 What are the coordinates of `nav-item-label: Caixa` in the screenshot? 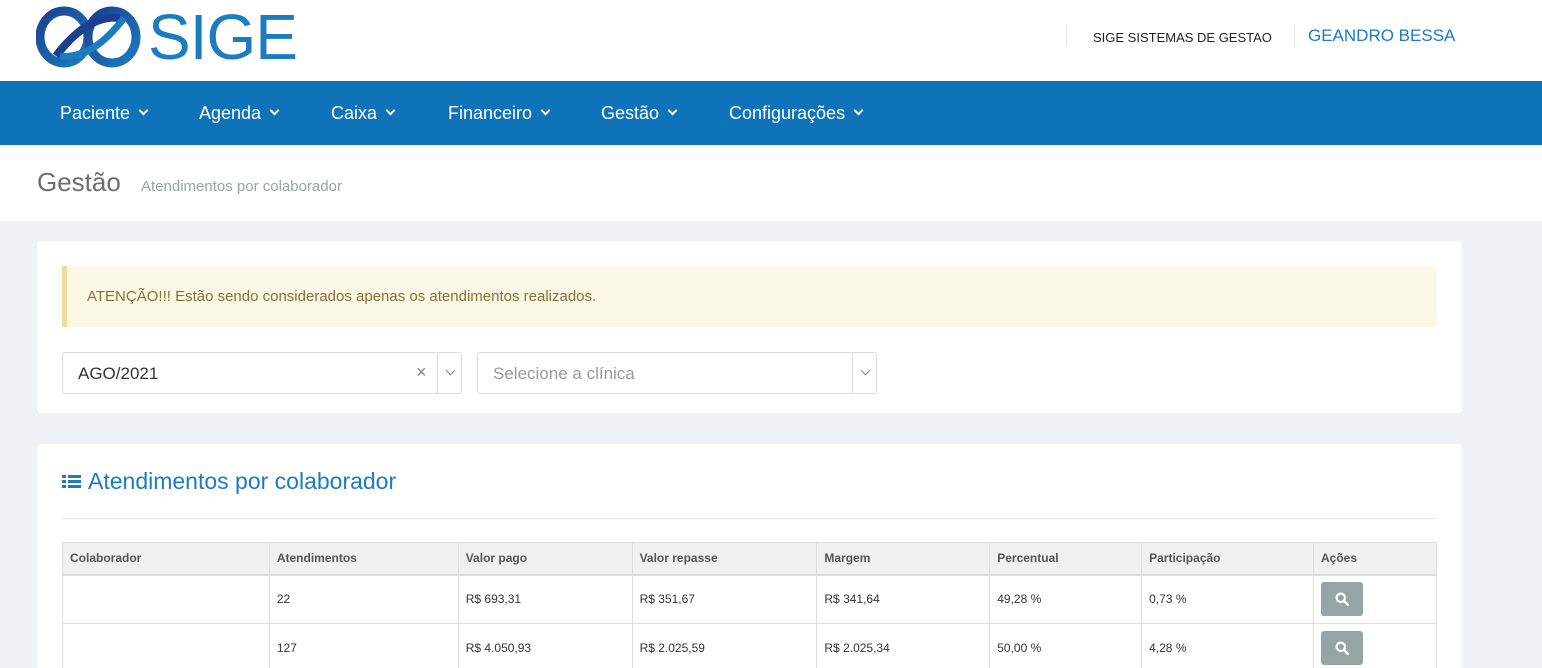 It's located at (354, 112).